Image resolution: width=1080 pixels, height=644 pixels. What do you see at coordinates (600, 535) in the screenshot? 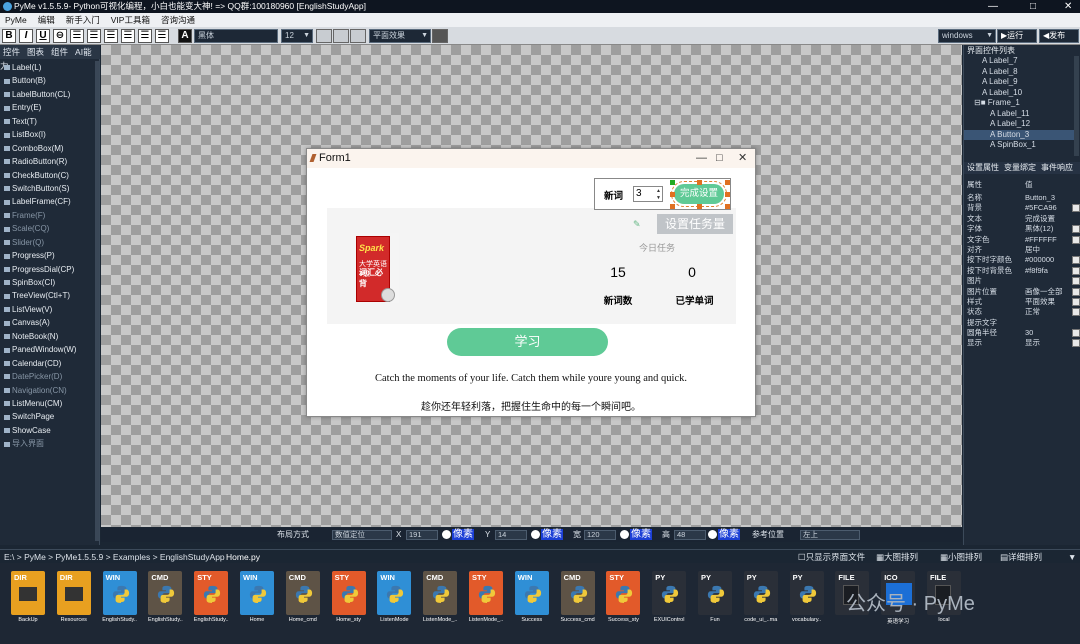
I see `w-input: 120` at bounding box center [600, 535].